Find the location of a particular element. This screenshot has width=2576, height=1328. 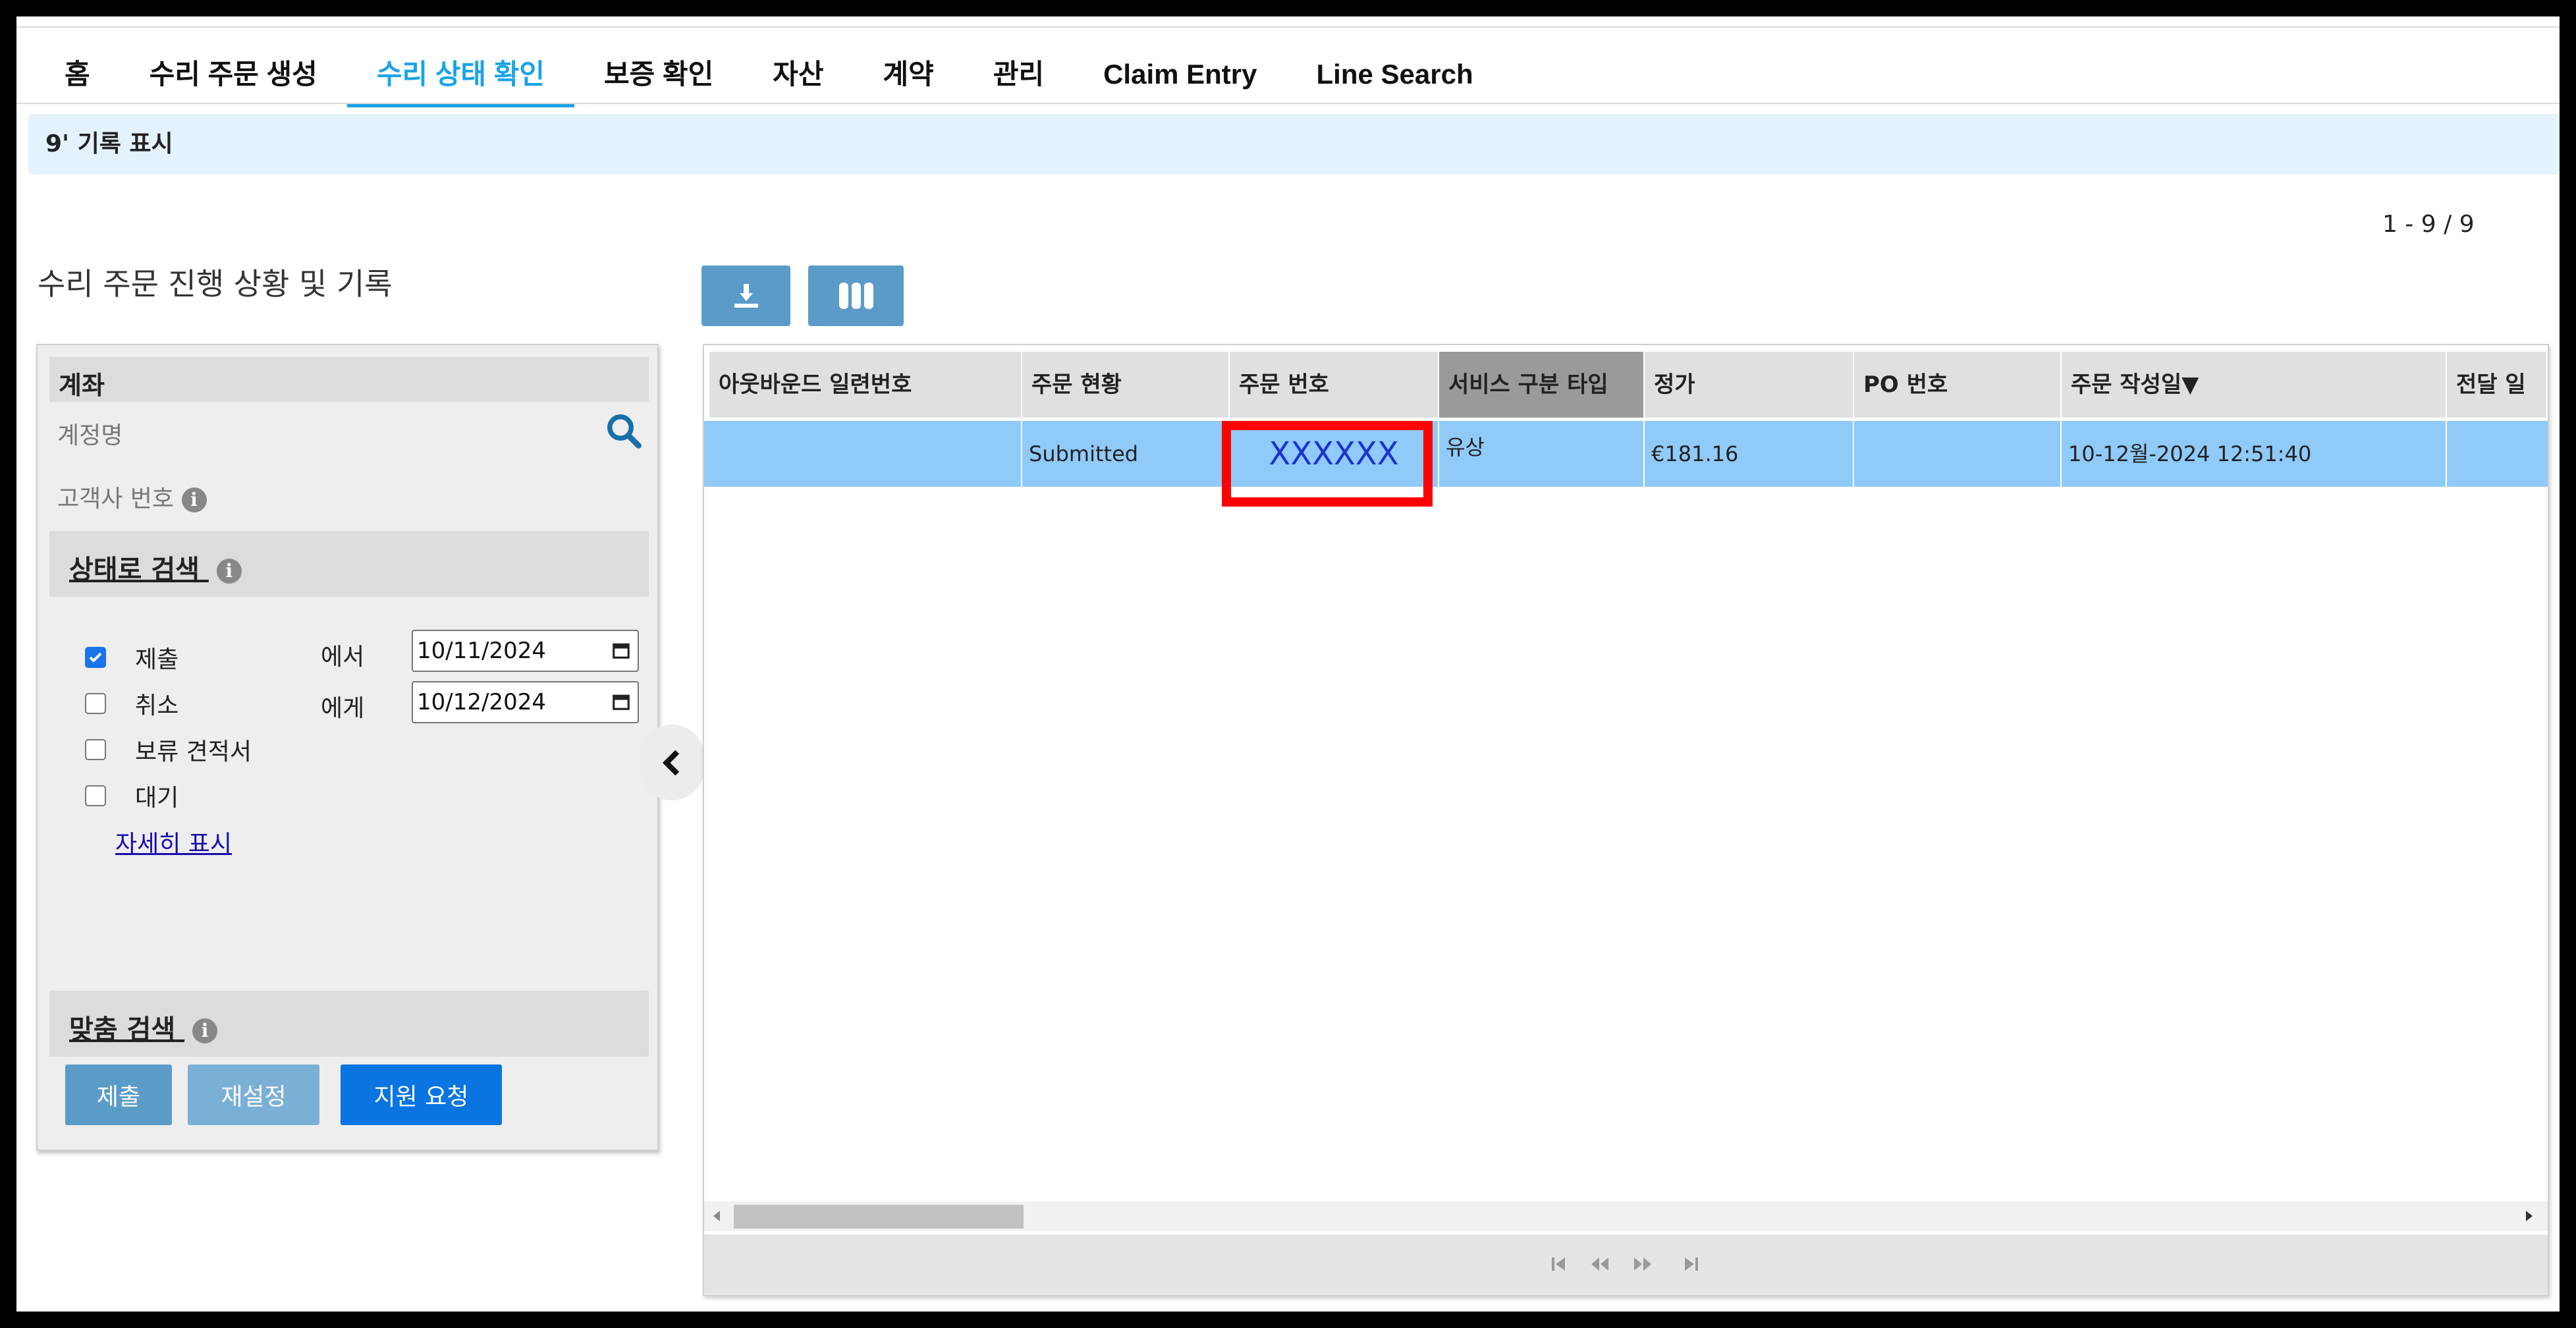

download-button is located at coordinates (745, 295).